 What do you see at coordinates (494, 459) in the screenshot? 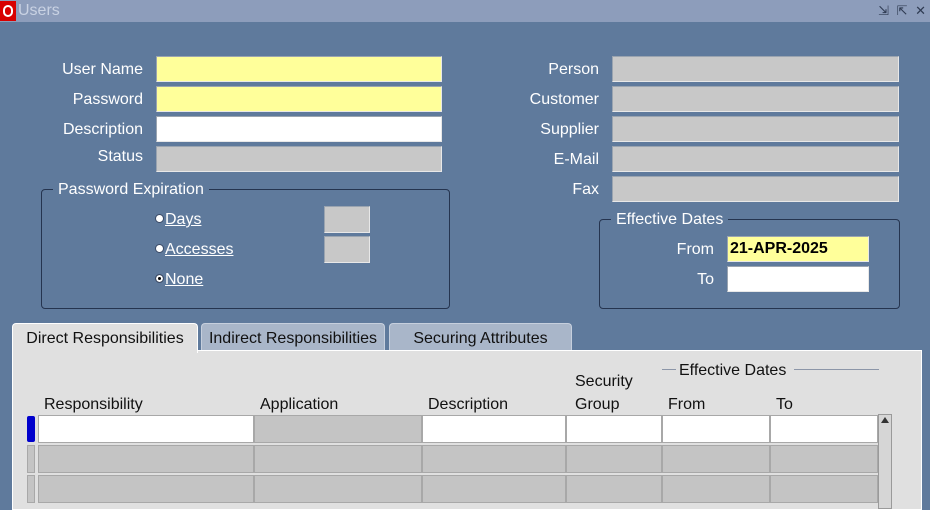
I see `cell-description-row2` at bounding box center [494, 459].